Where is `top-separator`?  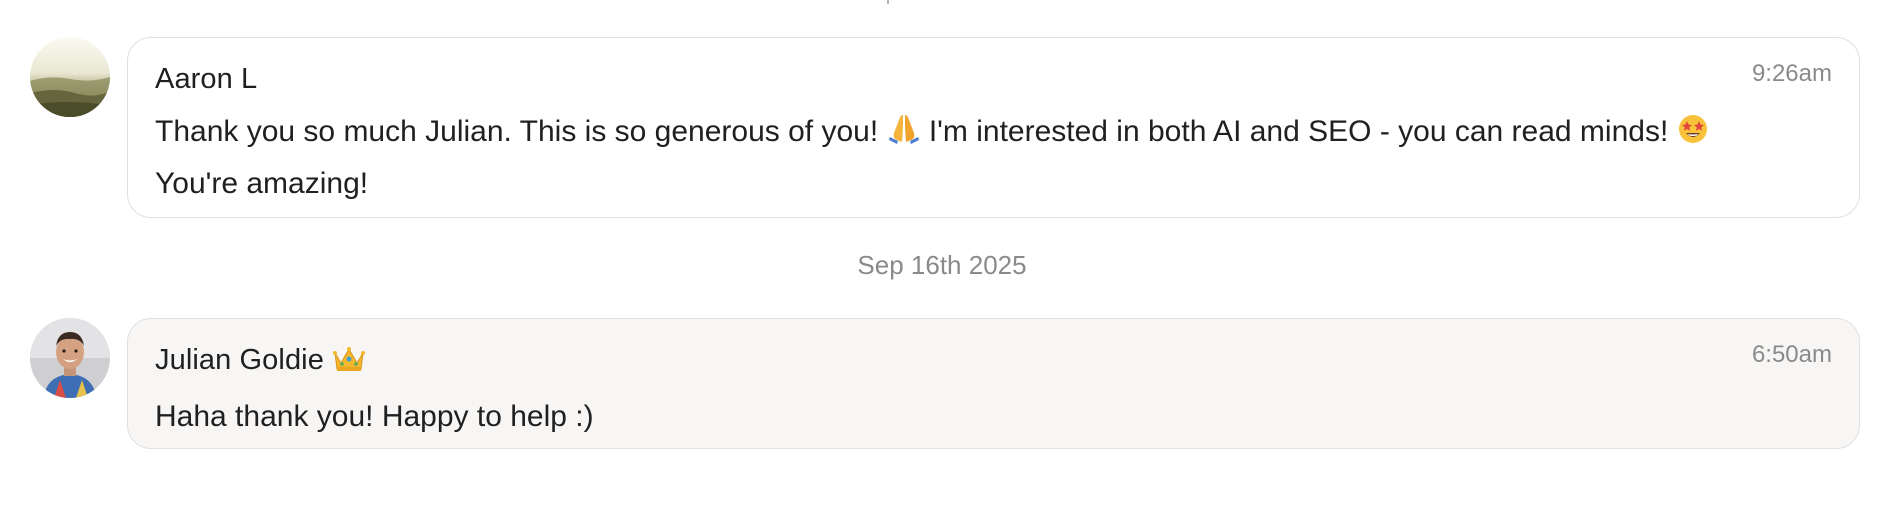
top-separator is located at coordinates (942, 2).